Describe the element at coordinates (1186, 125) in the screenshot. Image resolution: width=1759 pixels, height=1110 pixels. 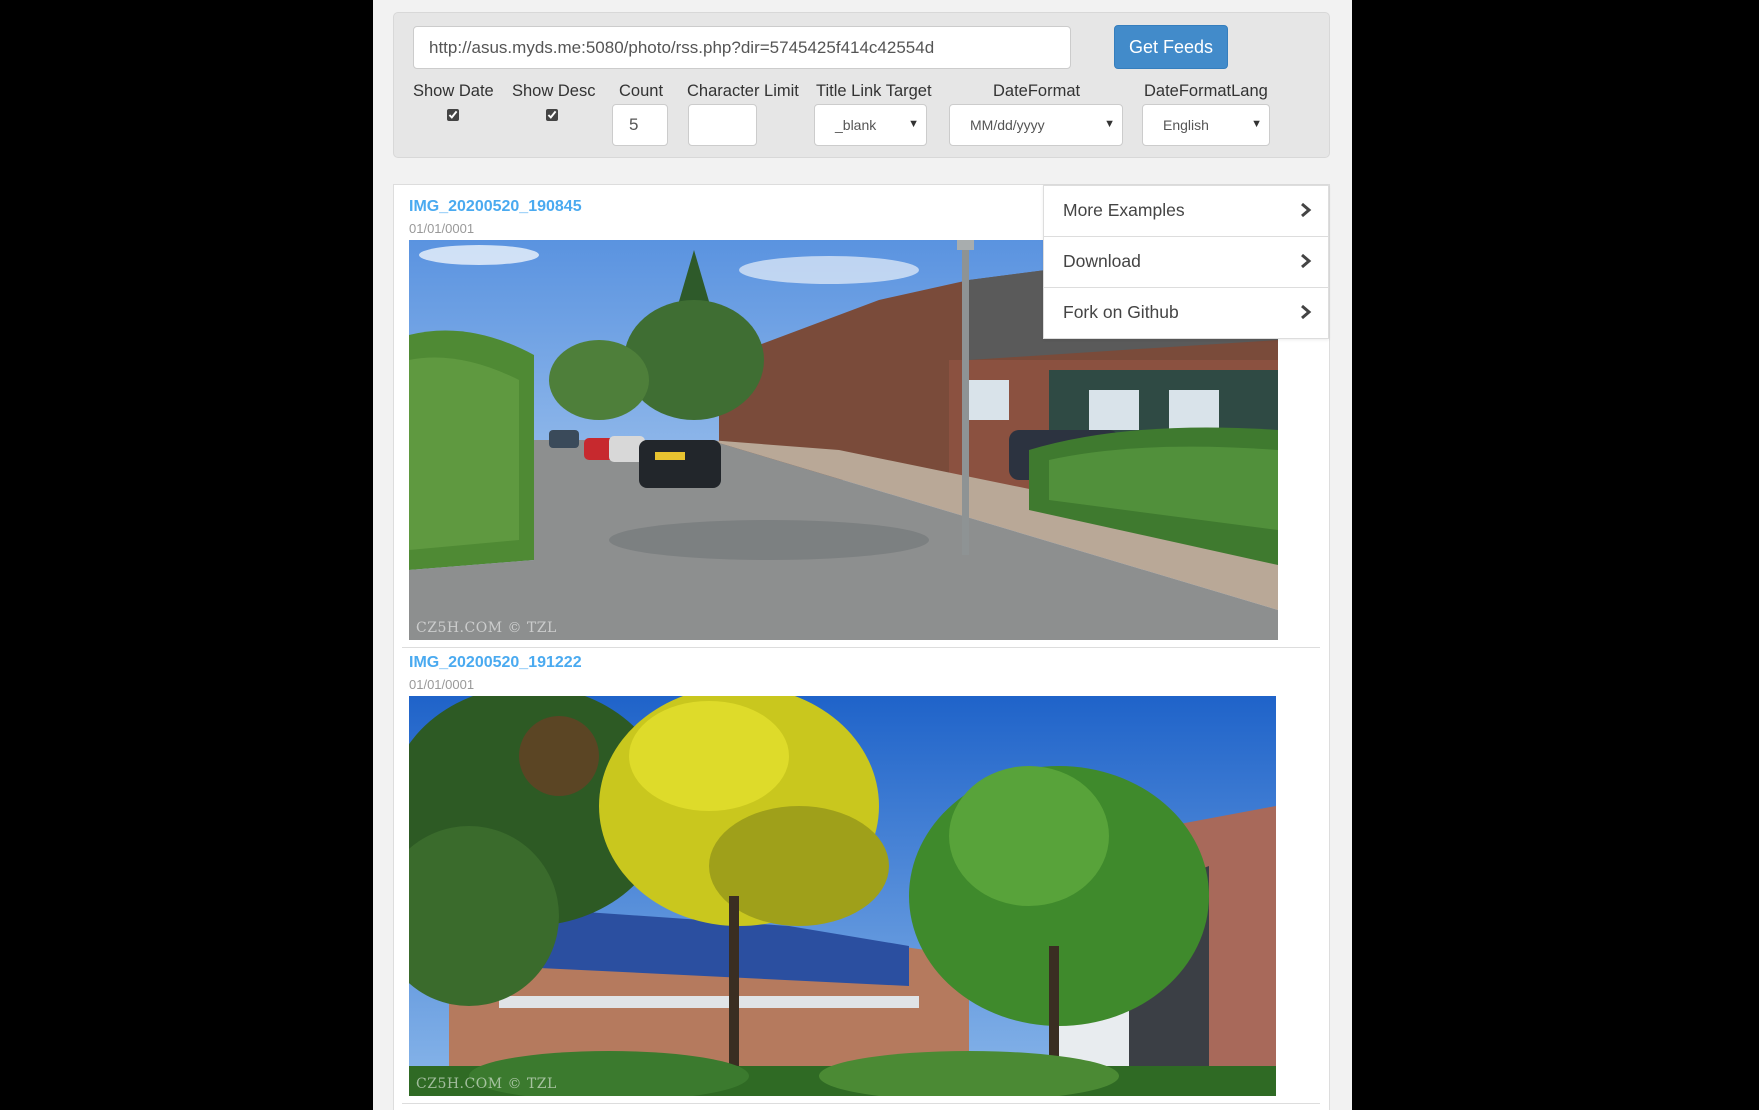
I see `date-format-lang-value: English` at that location.